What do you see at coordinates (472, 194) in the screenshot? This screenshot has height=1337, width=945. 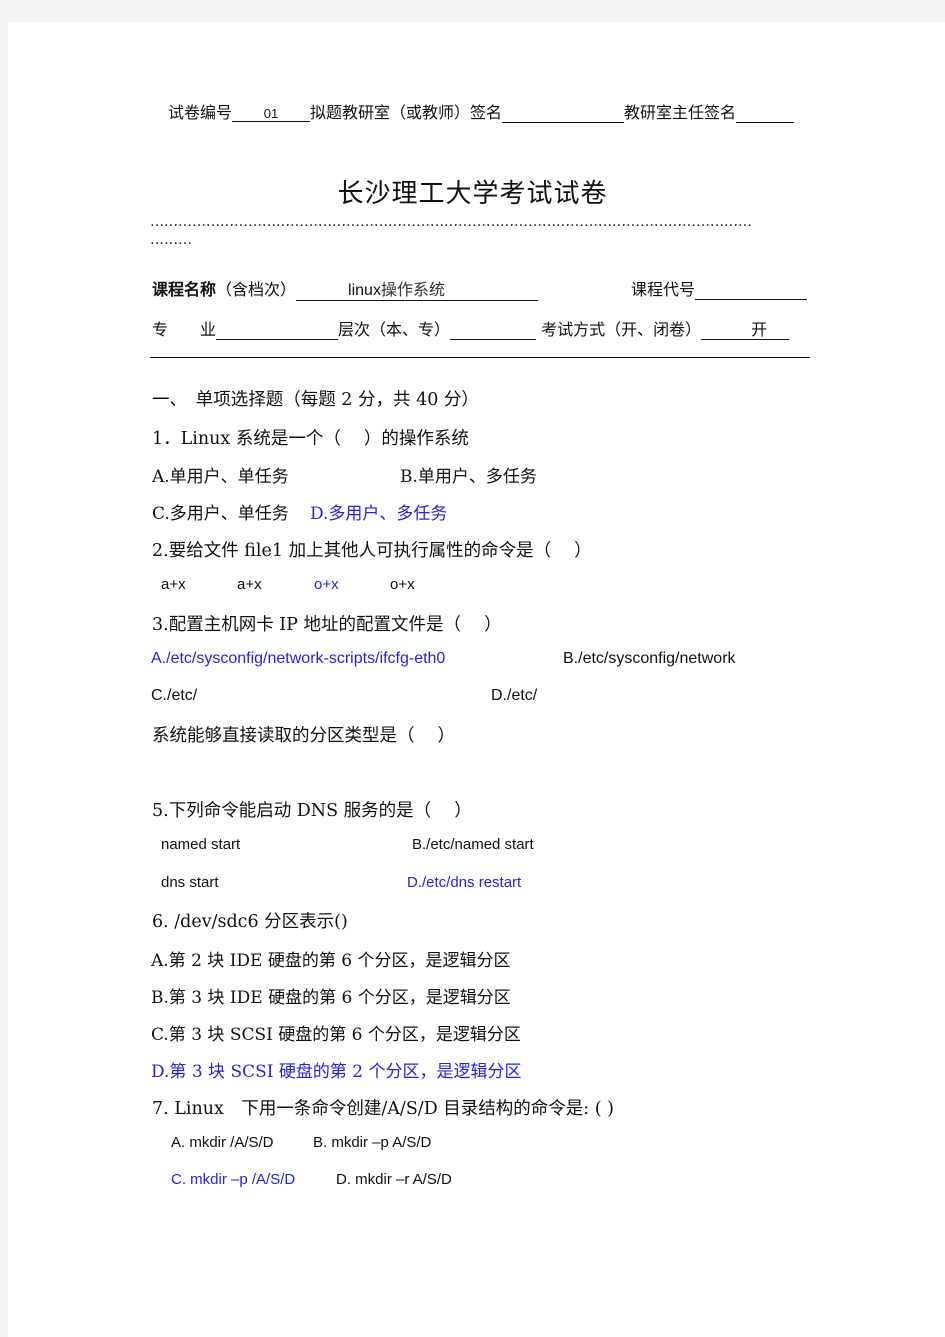 I see `exam-title: 长沙理工大学考试试卷` at bounding box center [472, 194].